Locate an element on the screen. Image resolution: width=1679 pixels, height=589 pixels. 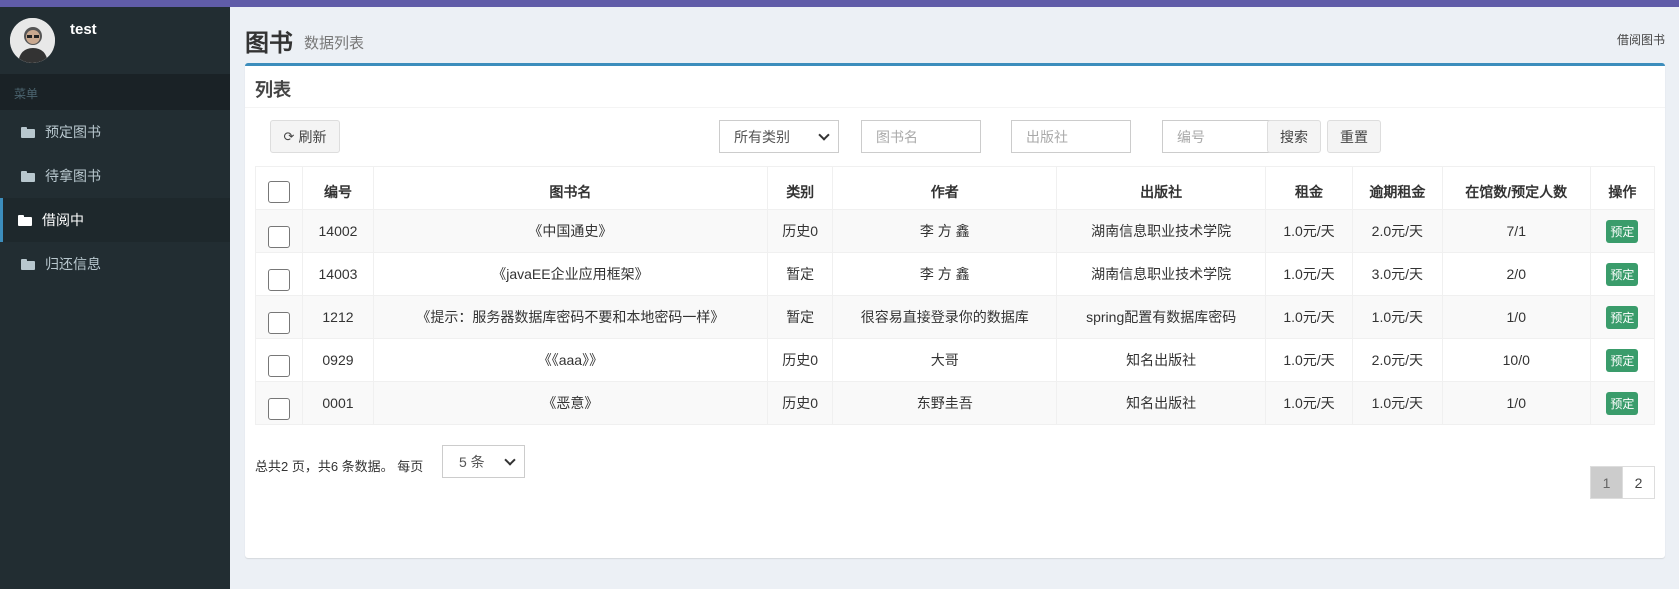
sidebar-item-pending-pickup: 待拿图书 is located at coordinates (115, 176).